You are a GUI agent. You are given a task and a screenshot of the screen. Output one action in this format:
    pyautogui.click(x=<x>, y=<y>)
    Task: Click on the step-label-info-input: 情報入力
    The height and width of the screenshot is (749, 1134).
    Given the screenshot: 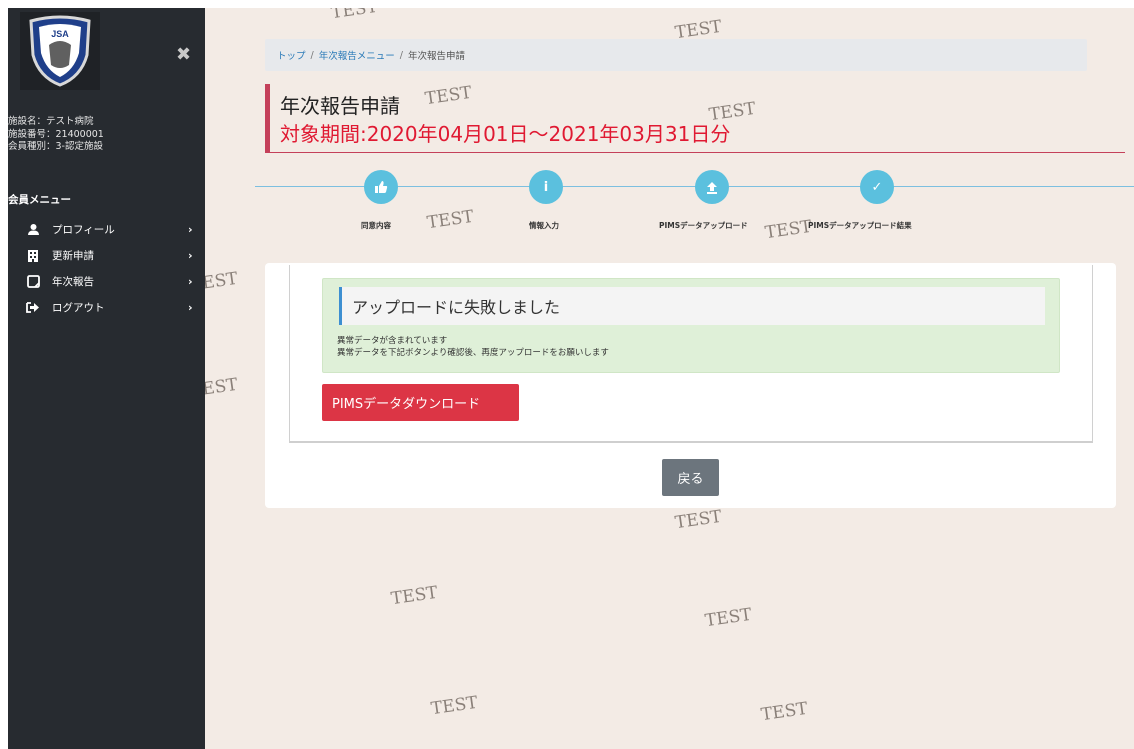 What is the action you would take?
    pyautogui.click(x=544, y=225)
    